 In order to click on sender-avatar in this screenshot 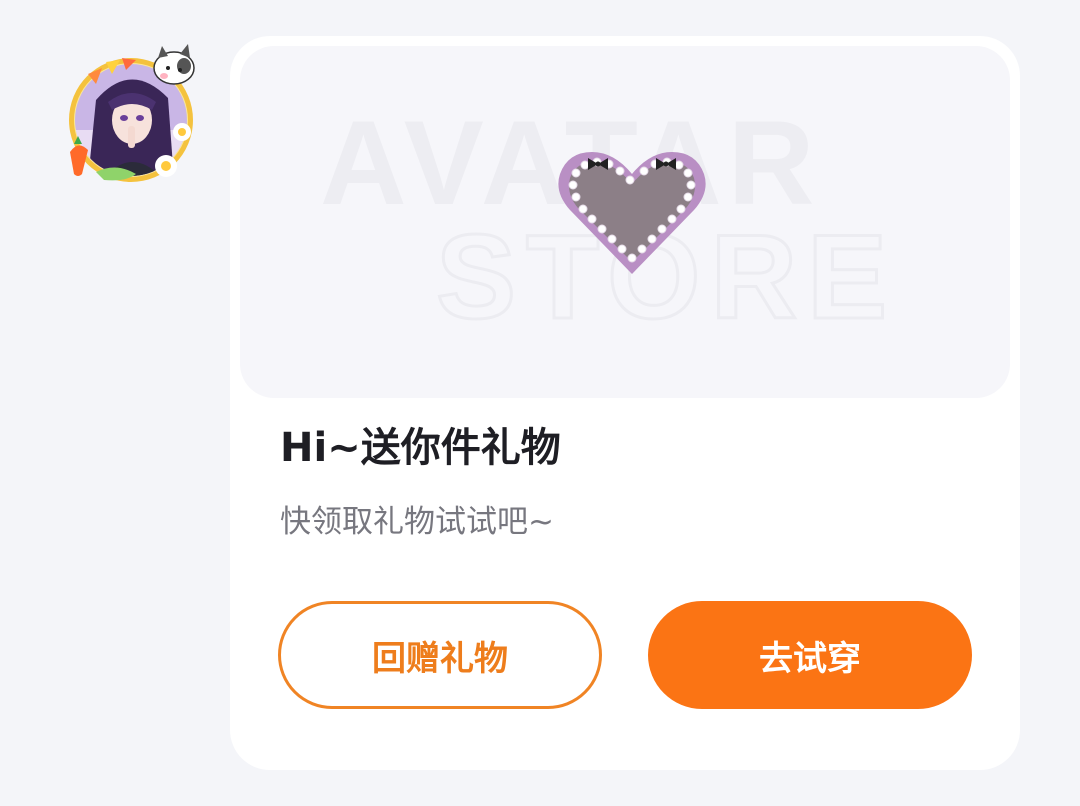, I will do `click(131, 115)`.